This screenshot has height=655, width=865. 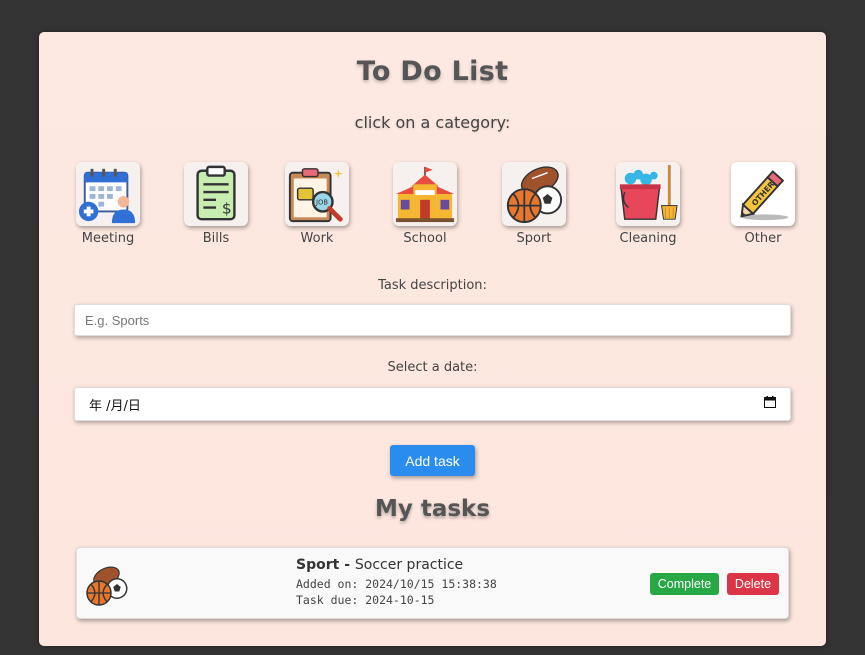 I want to click on category-prompt: click on a category:, so click(x=432, y=122).